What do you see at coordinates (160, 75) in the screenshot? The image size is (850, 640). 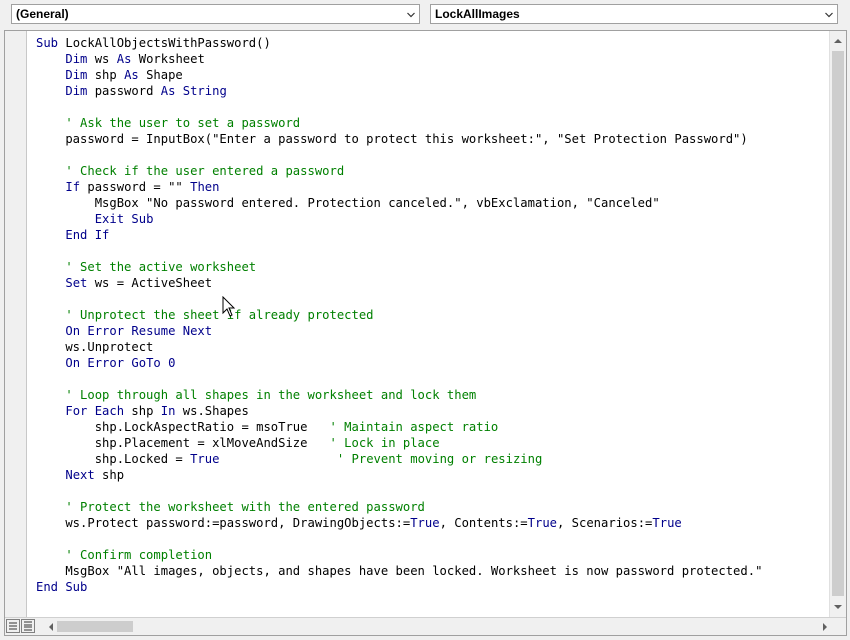 I see `code-text: Shape` at bounding box center [160, 75].